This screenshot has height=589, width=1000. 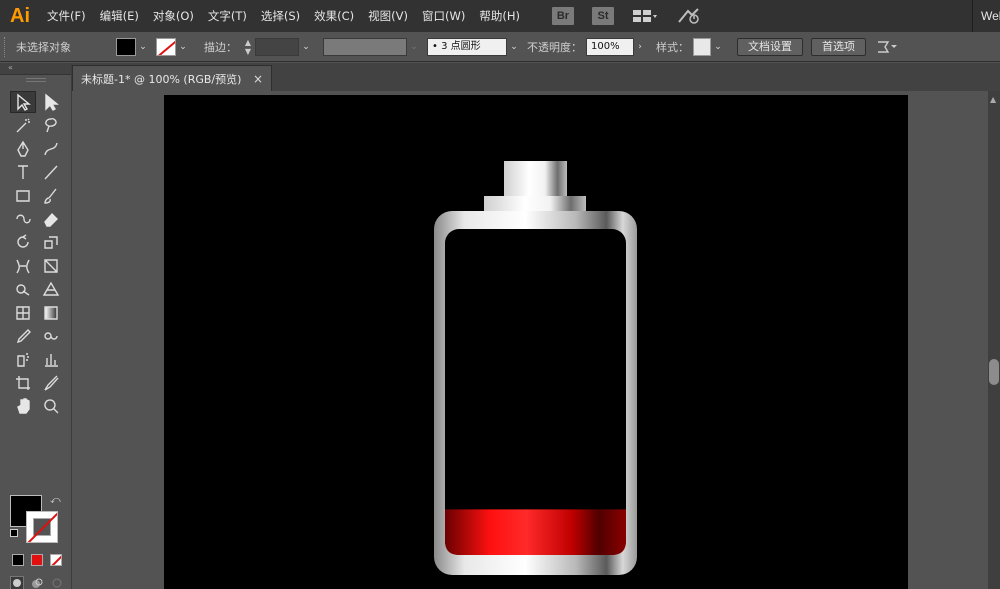 I want to click on magic-wand-tool, so click(x=23, y=125).